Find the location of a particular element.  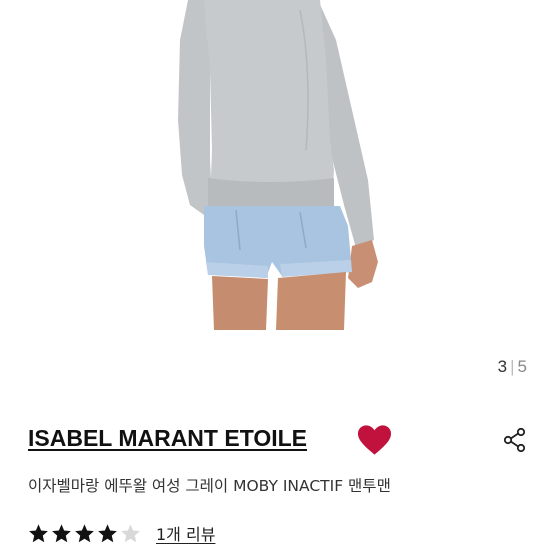

brand-row: ISABEL MARANT ETOILE is located at coordinates (277, 441).